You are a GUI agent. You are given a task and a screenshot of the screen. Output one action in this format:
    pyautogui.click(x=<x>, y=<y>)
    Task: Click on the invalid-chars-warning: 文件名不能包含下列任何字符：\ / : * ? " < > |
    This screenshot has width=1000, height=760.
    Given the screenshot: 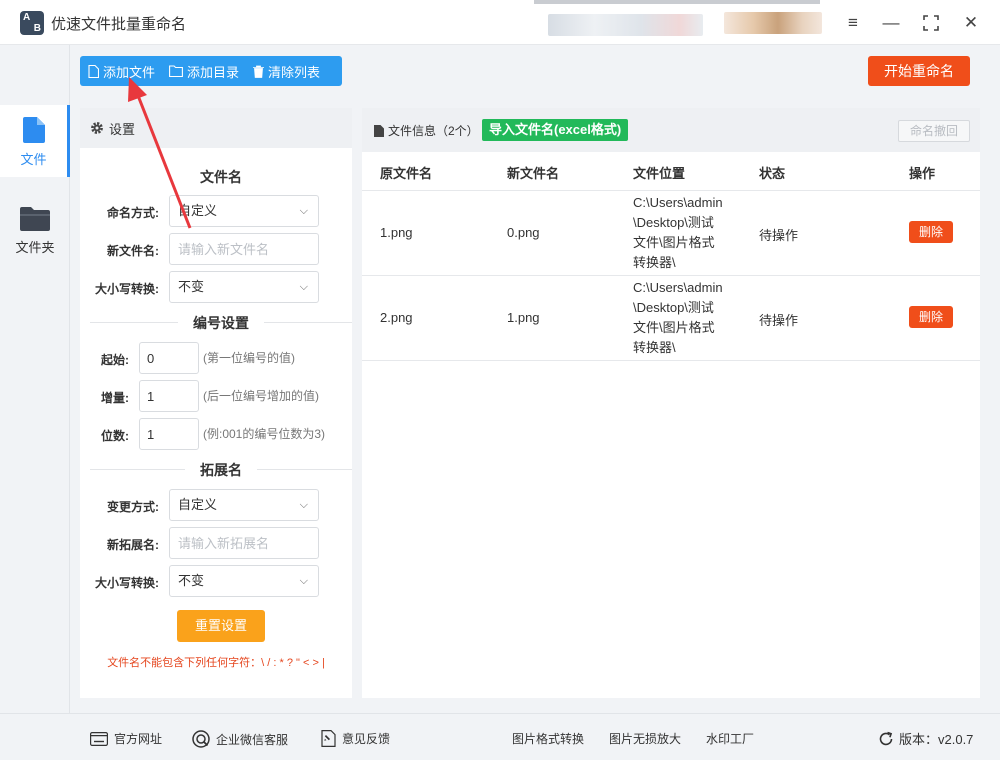 What is the action you would take?
    pyautogui.click(x=216, y=663)
    